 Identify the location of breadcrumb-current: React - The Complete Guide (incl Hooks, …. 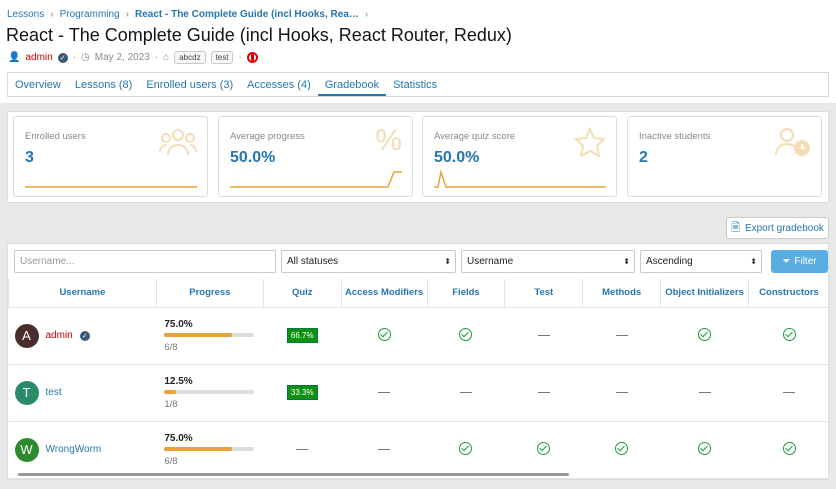
(247, 14).